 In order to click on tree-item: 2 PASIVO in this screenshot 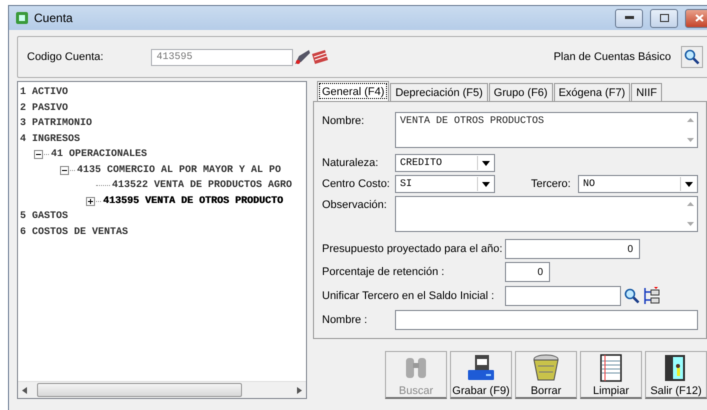, I will do `click(44, 108)`.